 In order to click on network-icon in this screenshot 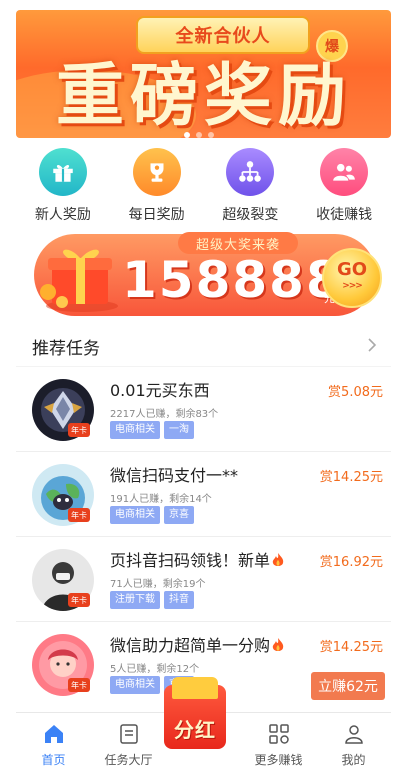, I will do `click(250, 172)`.